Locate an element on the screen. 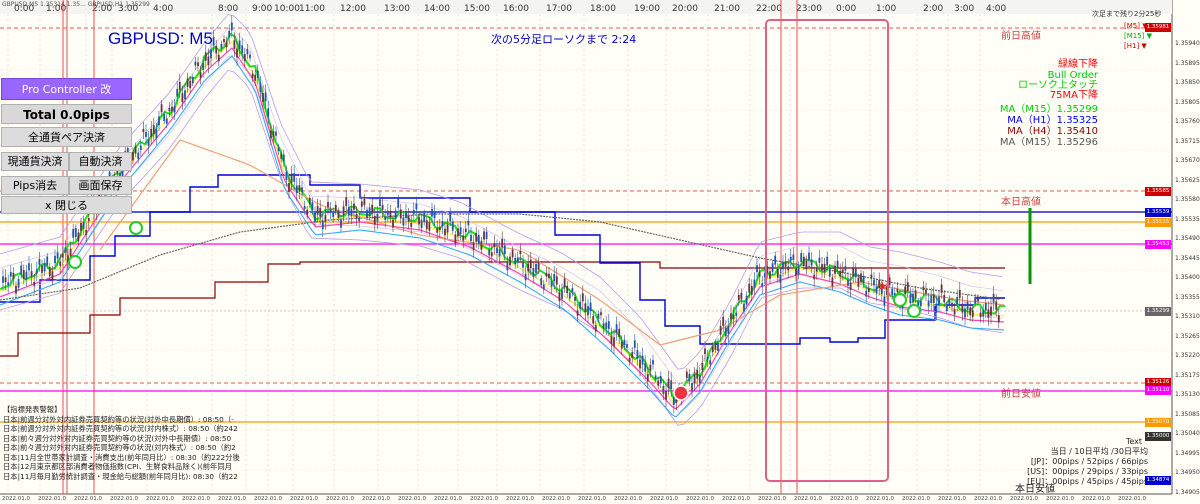 Image resolution: width=1200 pixels, height=504 pixels. price-tick-label: 1.35940 is located at coordinates (1187, 43).